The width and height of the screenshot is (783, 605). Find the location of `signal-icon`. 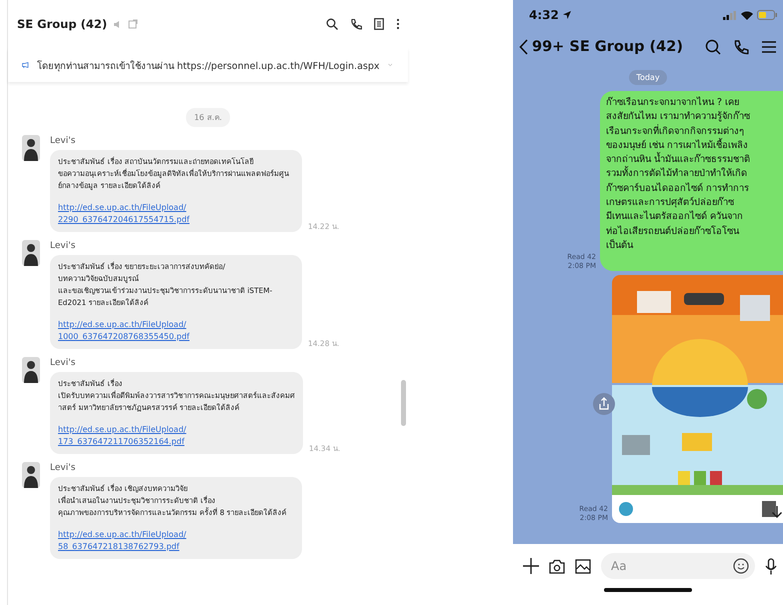

signal-icon is located at coordinates (730, 15).